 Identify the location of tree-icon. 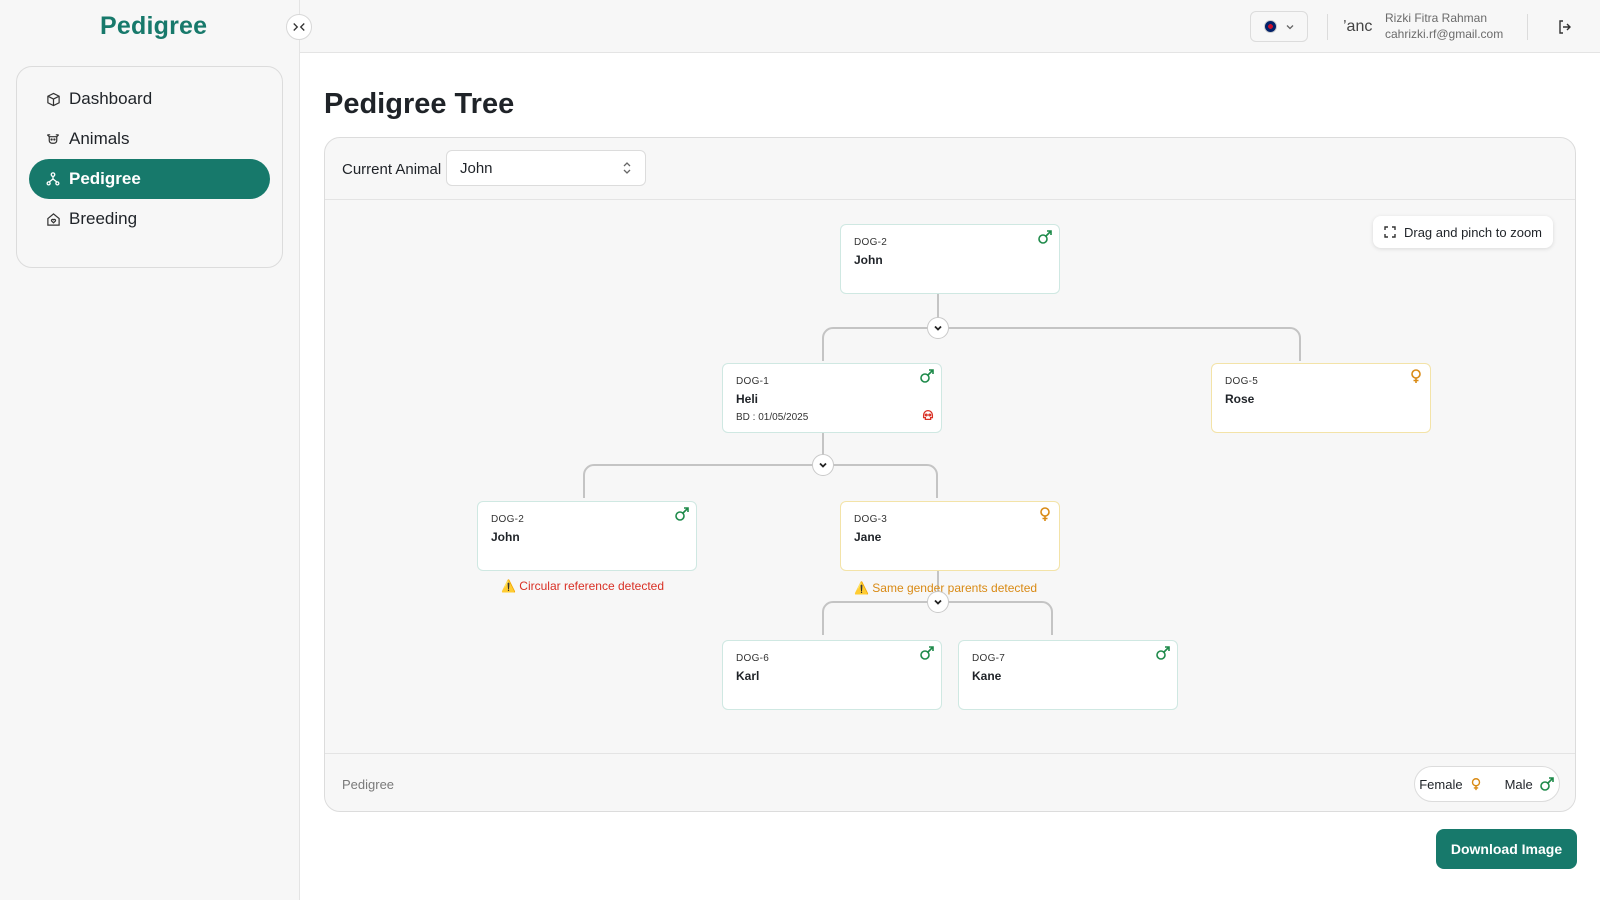
(53, 179).